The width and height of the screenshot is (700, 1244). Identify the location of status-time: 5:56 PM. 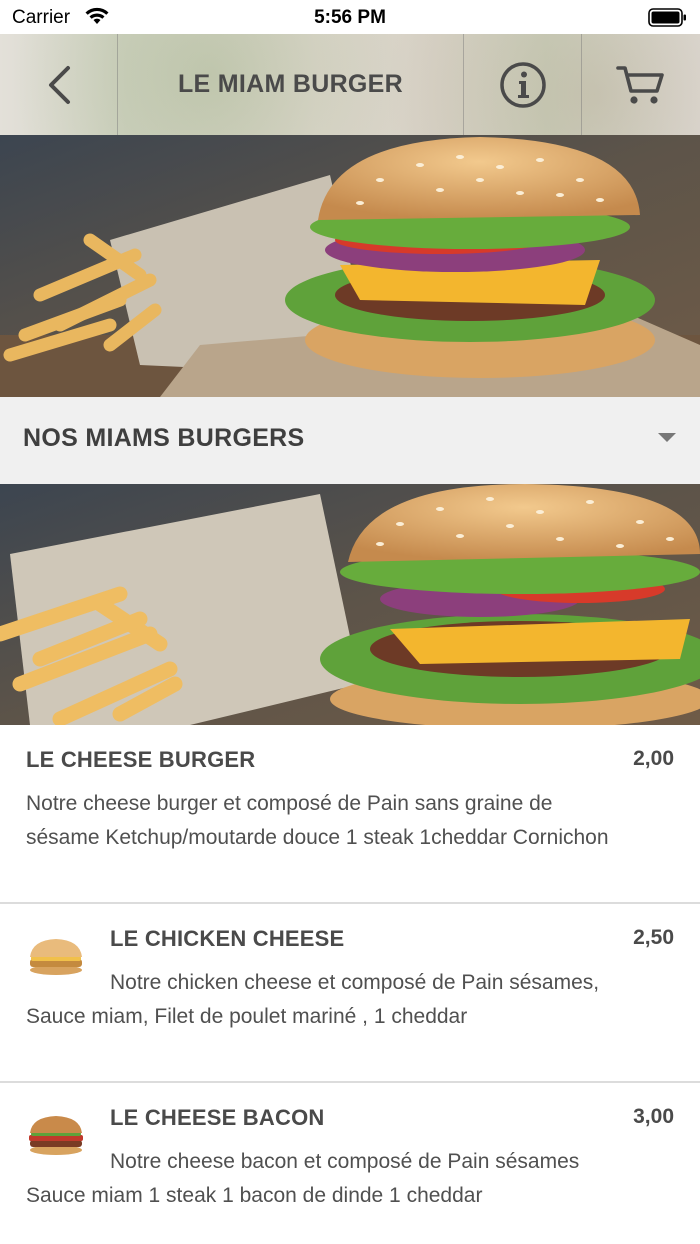
(350, 17).